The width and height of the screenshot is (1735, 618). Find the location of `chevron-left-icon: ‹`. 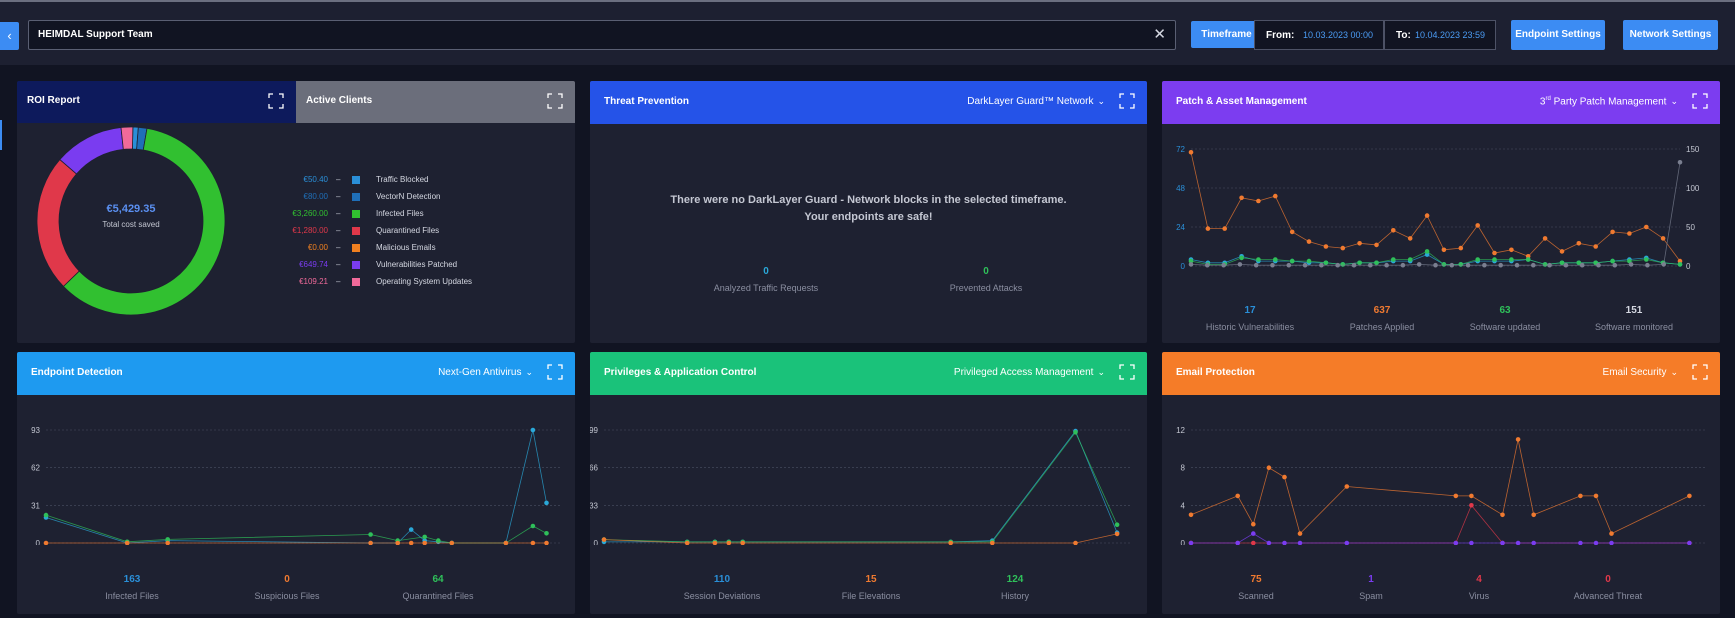

chevron-left-icon: ‹ is located at coordinates (9, 35).